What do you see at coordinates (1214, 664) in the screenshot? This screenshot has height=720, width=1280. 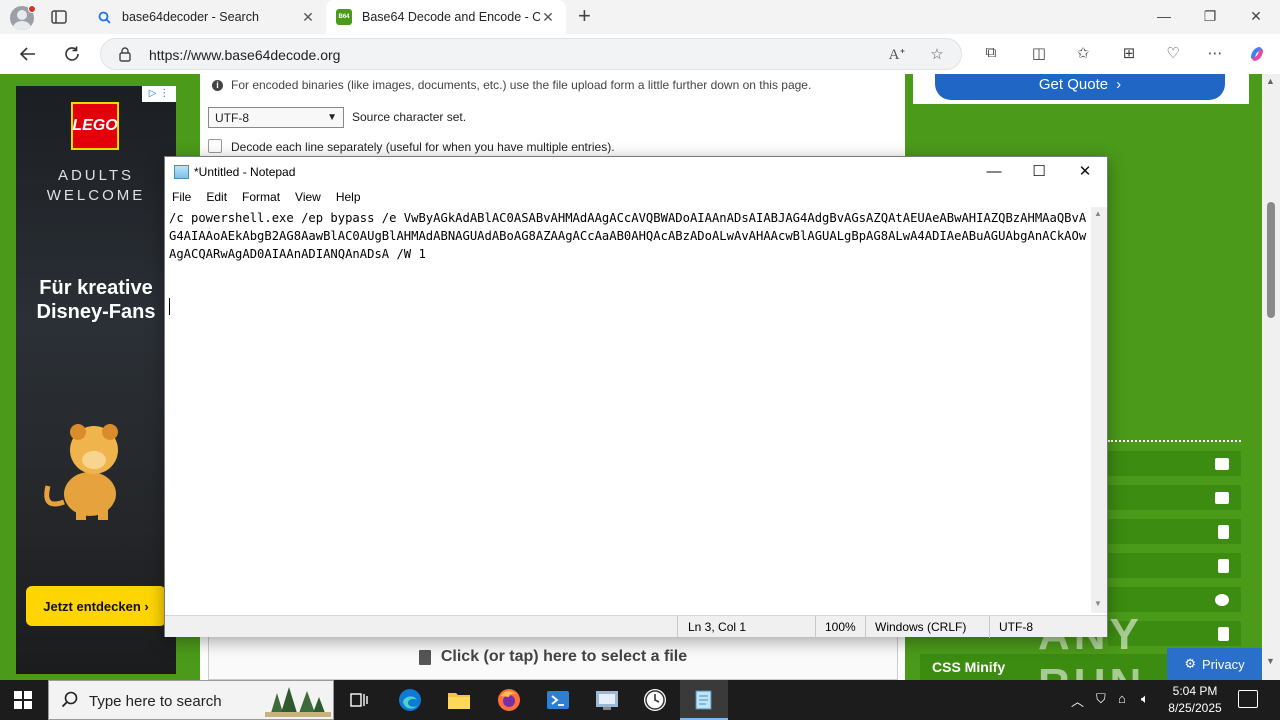 I see `privacy-button: ⚙ Privacy` at bounding box center [1214, 664].